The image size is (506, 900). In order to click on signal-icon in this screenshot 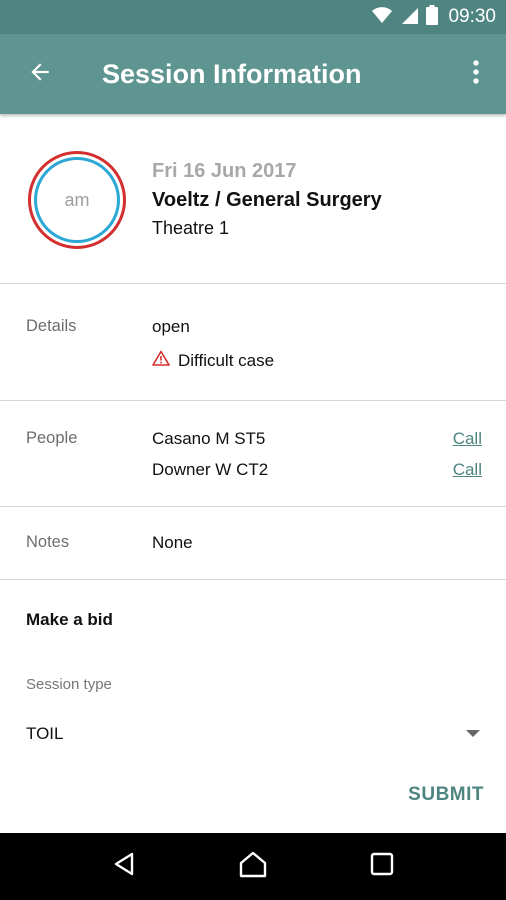, I will do `click(410, 17)`.